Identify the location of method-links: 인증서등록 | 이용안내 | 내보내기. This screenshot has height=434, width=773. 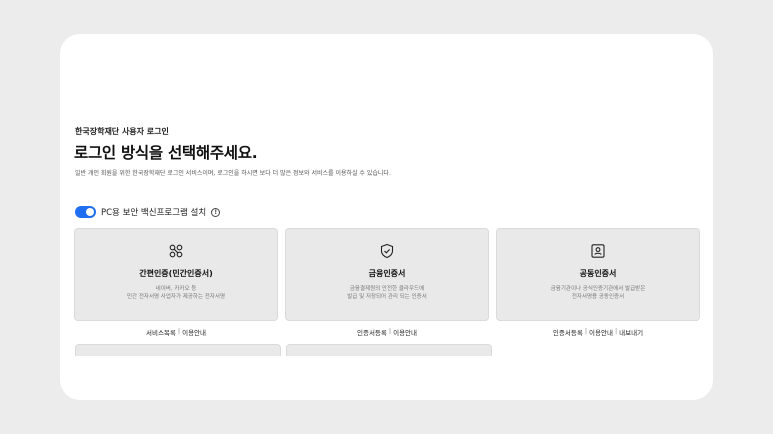
(598, 332).